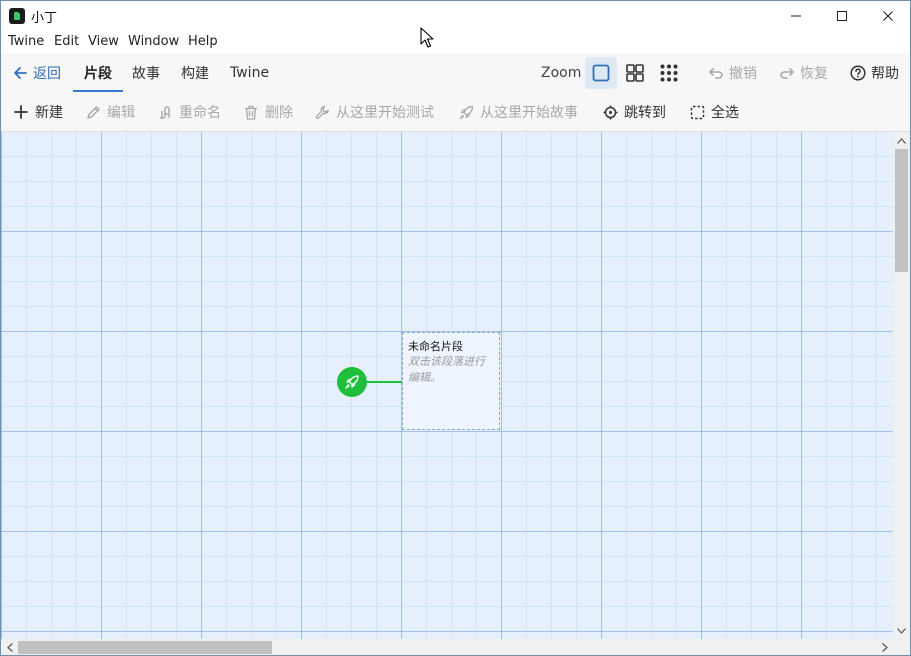 The width and height of the screenshot is (911, 656). What do you see at coordinates (814, 74) in the screenshot?
I see `redo-label: 恢复` at bounding box center [814, 74].